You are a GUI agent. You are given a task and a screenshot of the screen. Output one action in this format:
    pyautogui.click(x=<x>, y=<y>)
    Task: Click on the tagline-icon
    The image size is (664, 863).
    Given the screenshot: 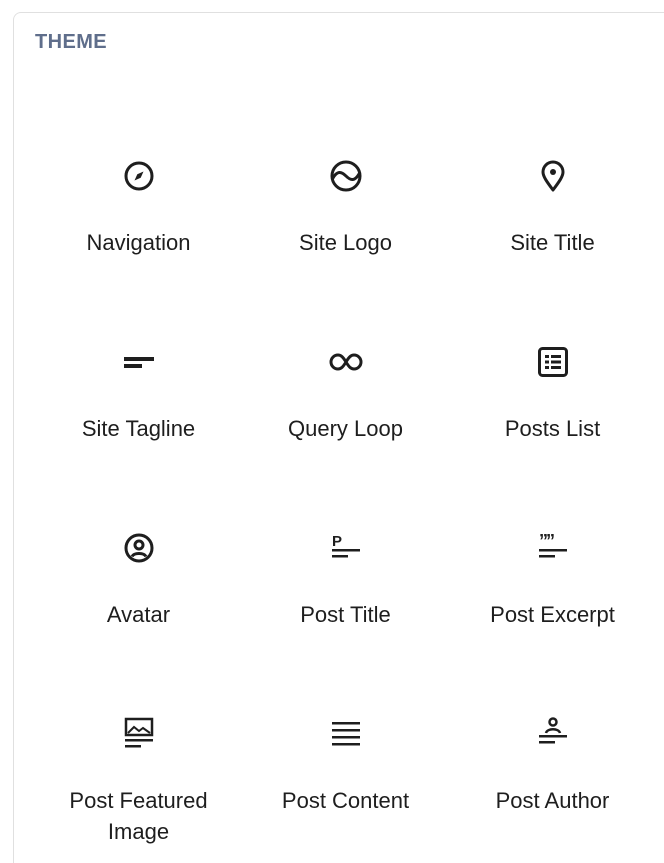 What is the action you would take?
    pyautogui.click(x=139, y=362)
    